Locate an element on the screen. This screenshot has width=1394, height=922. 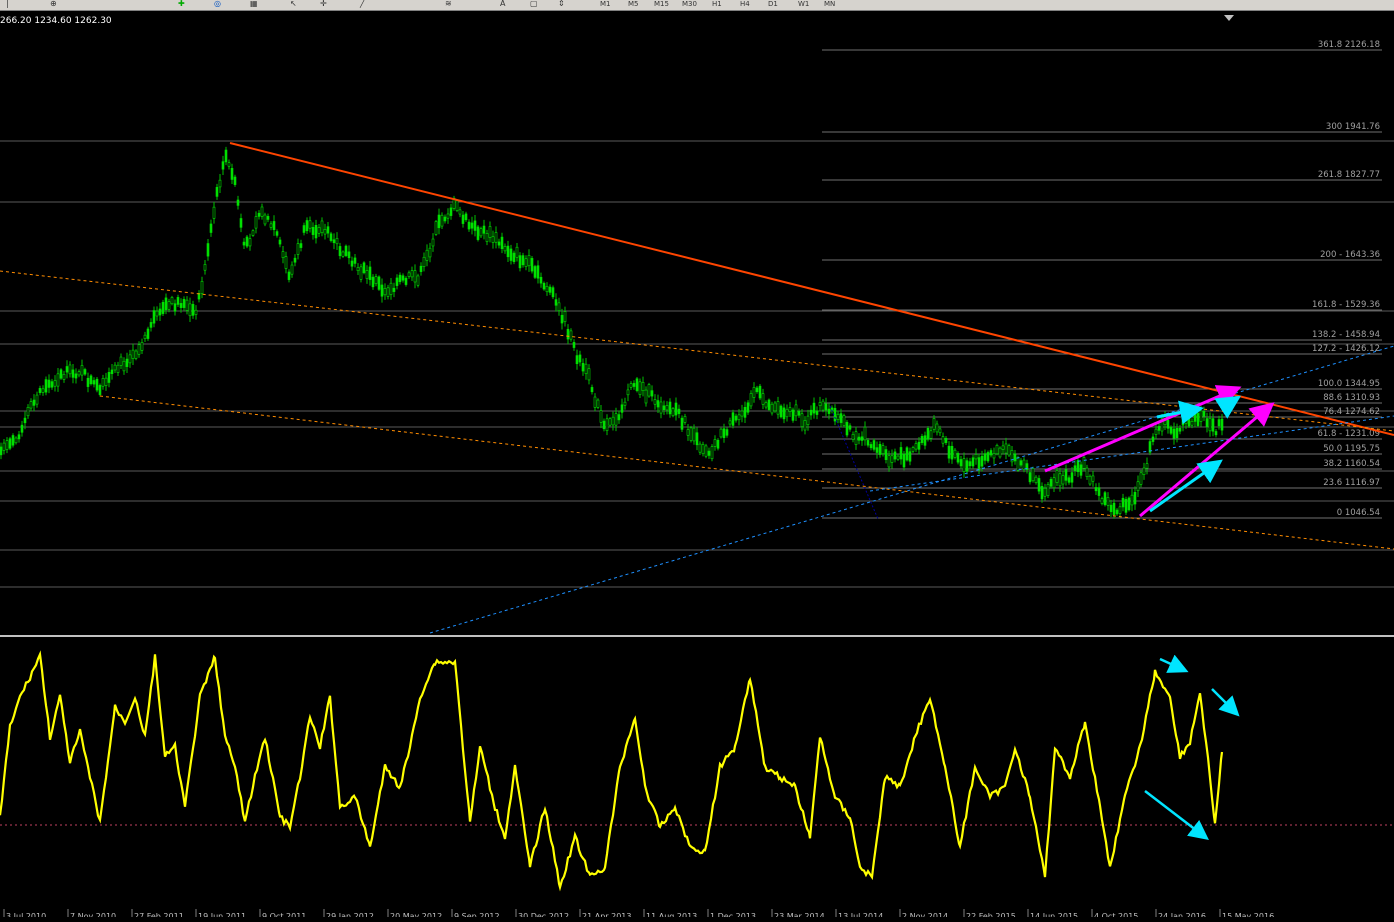
date-tick-label: 27 Feb 2011 is located at coordinates (159, 914).